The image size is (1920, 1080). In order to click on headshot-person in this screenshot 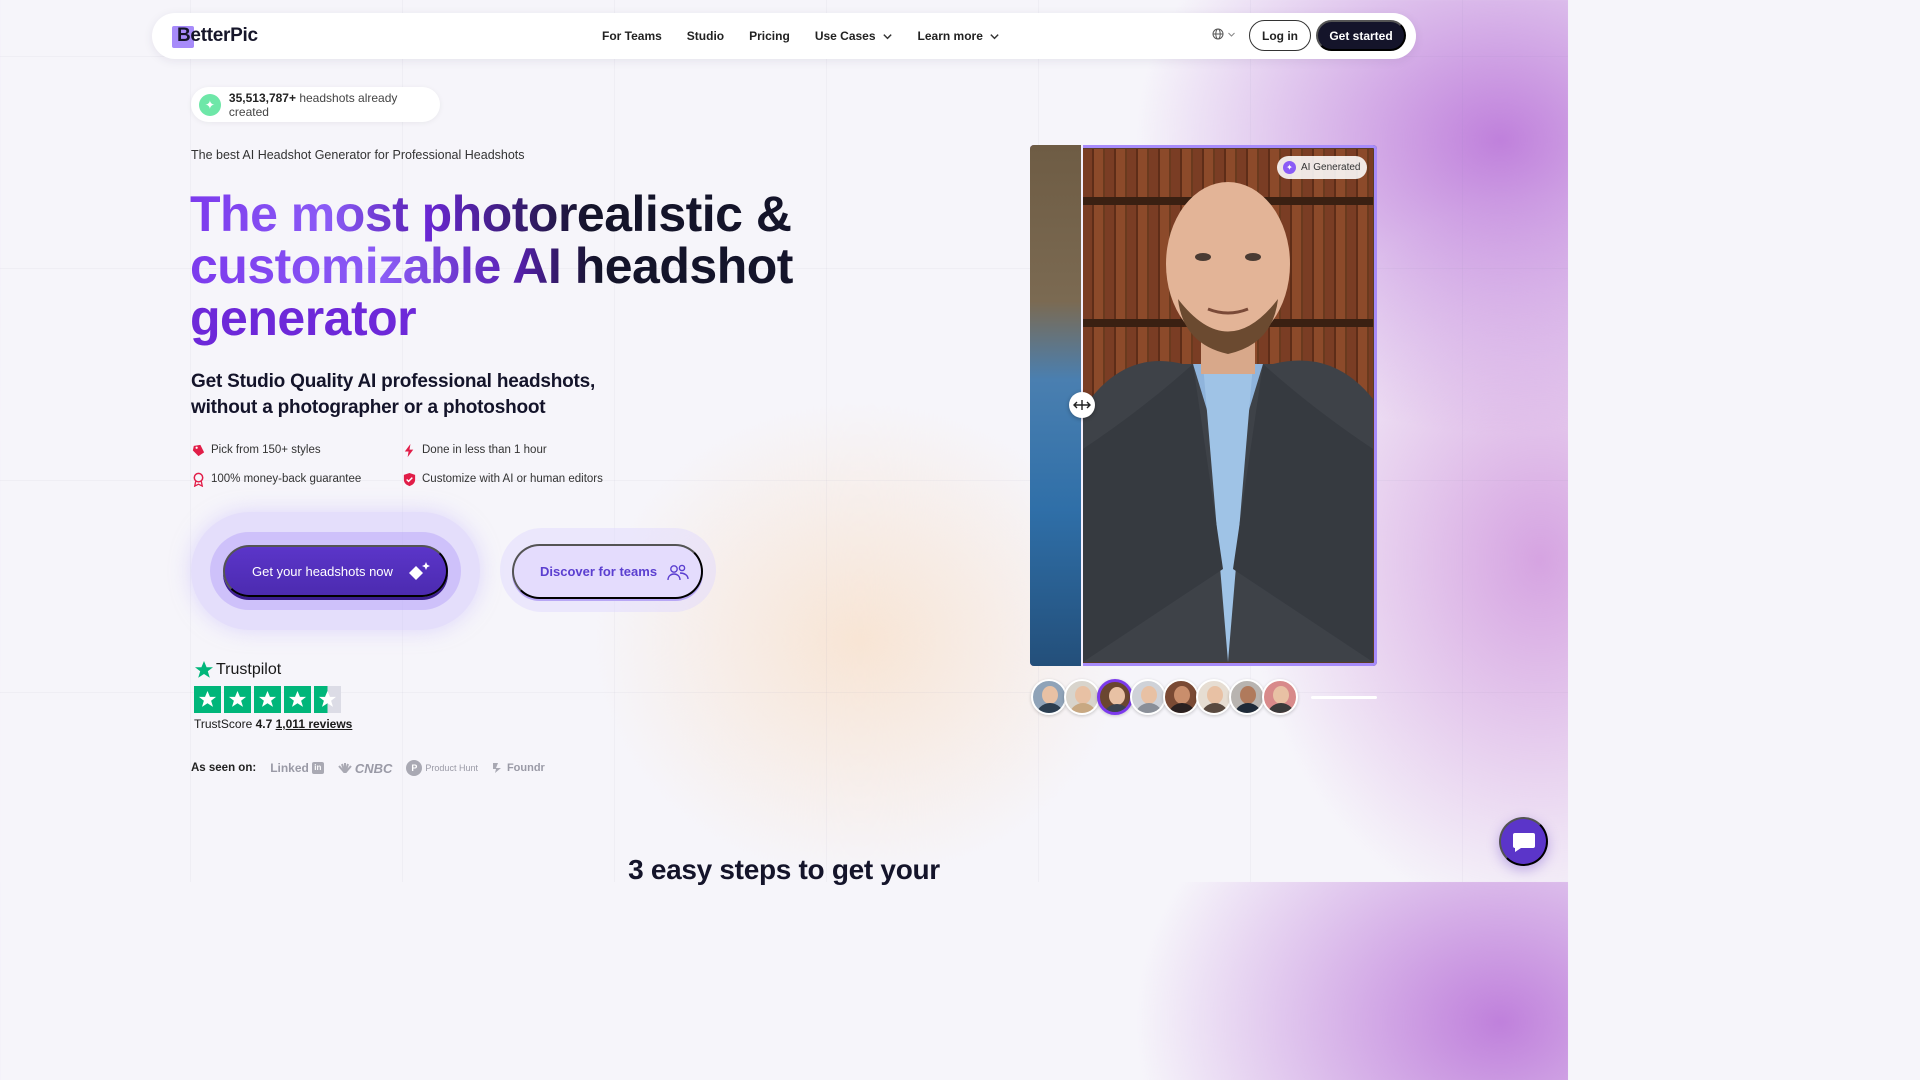, I will do `click(1228, 422)`.